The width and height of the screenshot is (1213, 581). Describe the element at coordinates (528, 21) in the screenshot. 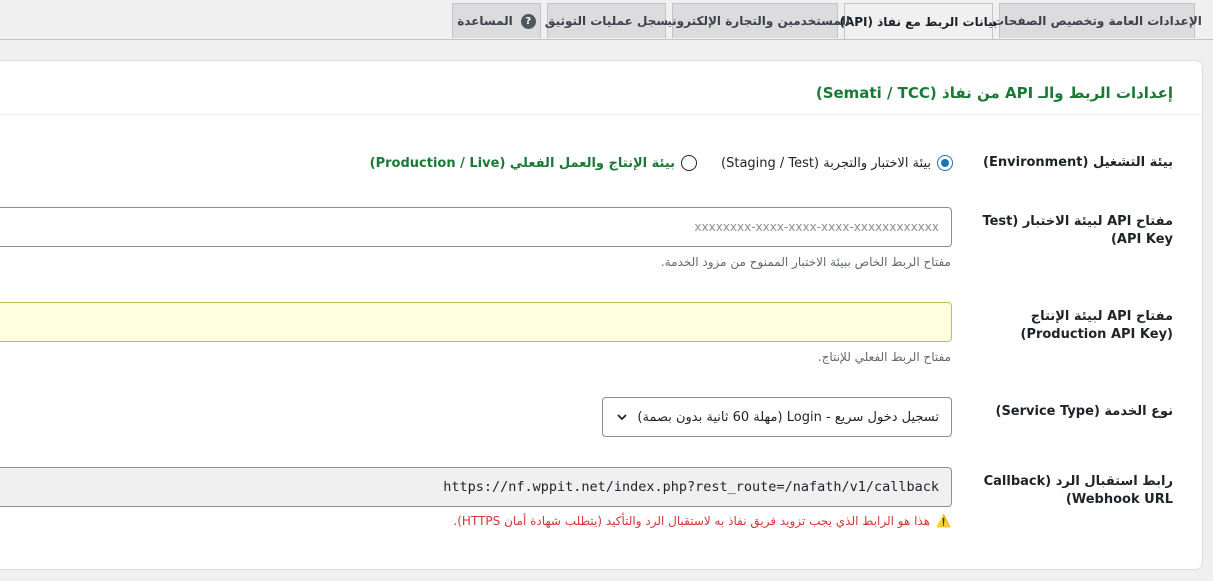

I see `help-icon: ?` at that location.